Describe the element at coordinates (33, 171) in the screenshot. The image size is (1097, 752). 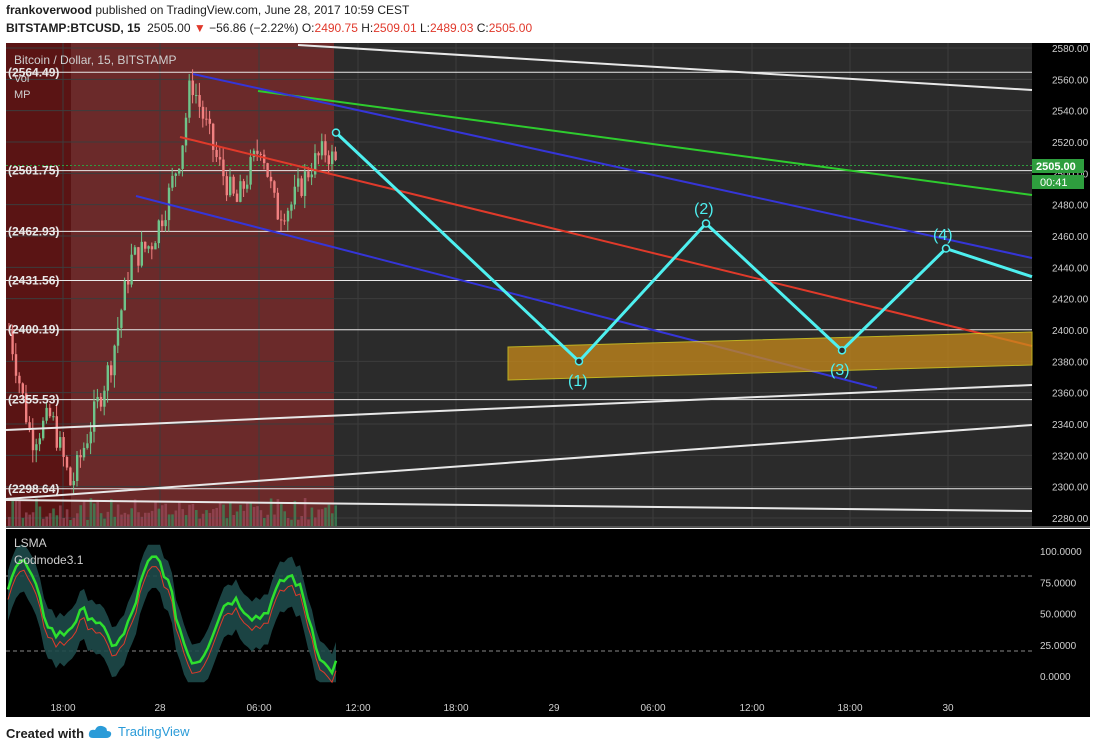
I see `level-label: (2501.75)` at that location.